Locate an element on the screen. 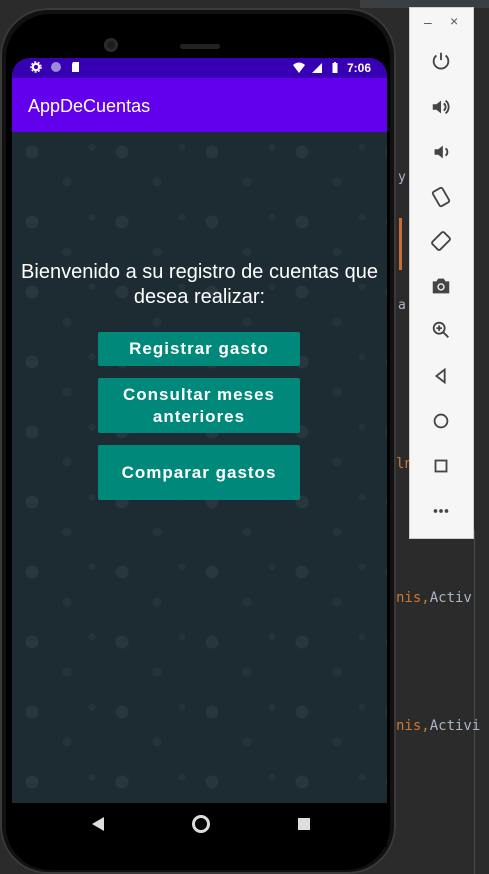 The width and height of the screenshot is (489, 874). front-camera is located at coordinates (111, 45).